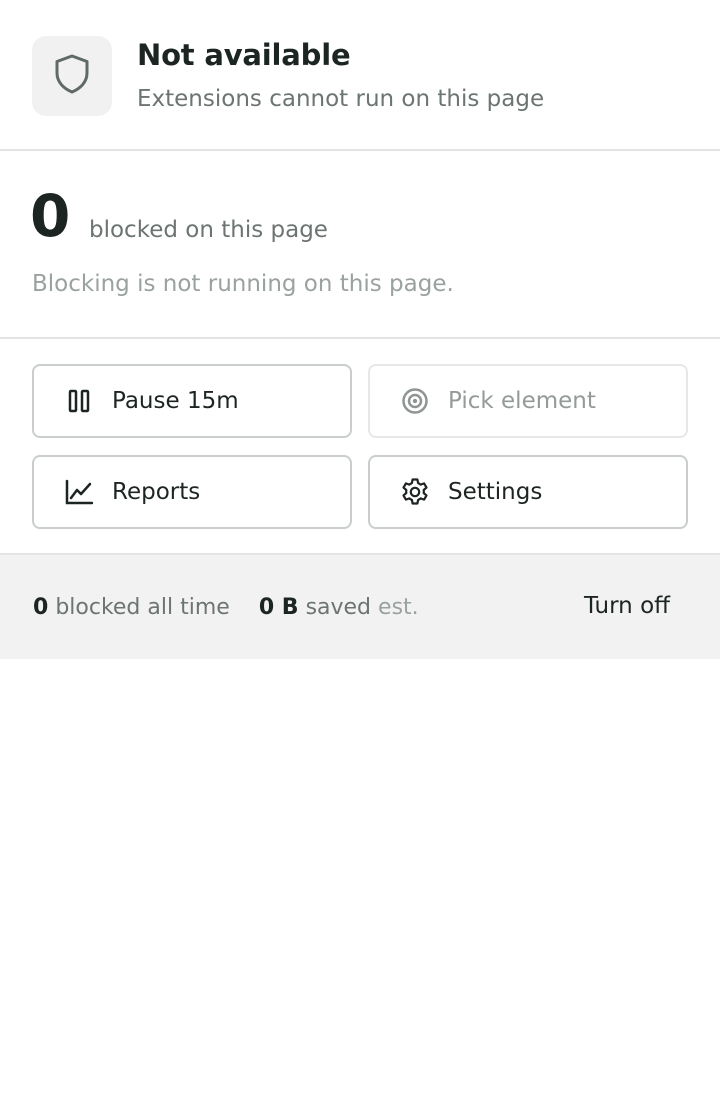  I want to click on all-time-count: 0, so click(41, 607).